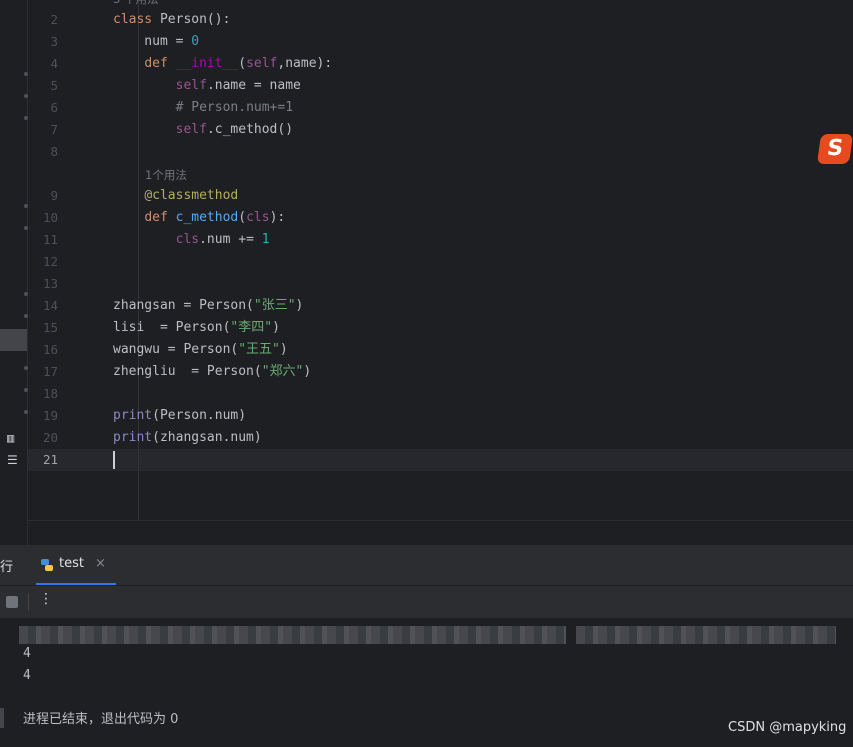 The height and width of the screenshot is (747, 853). Describe the element at coordinates (187, 437) in the screenshot. I see `code-text: print(zhangsan.num)` at that location.